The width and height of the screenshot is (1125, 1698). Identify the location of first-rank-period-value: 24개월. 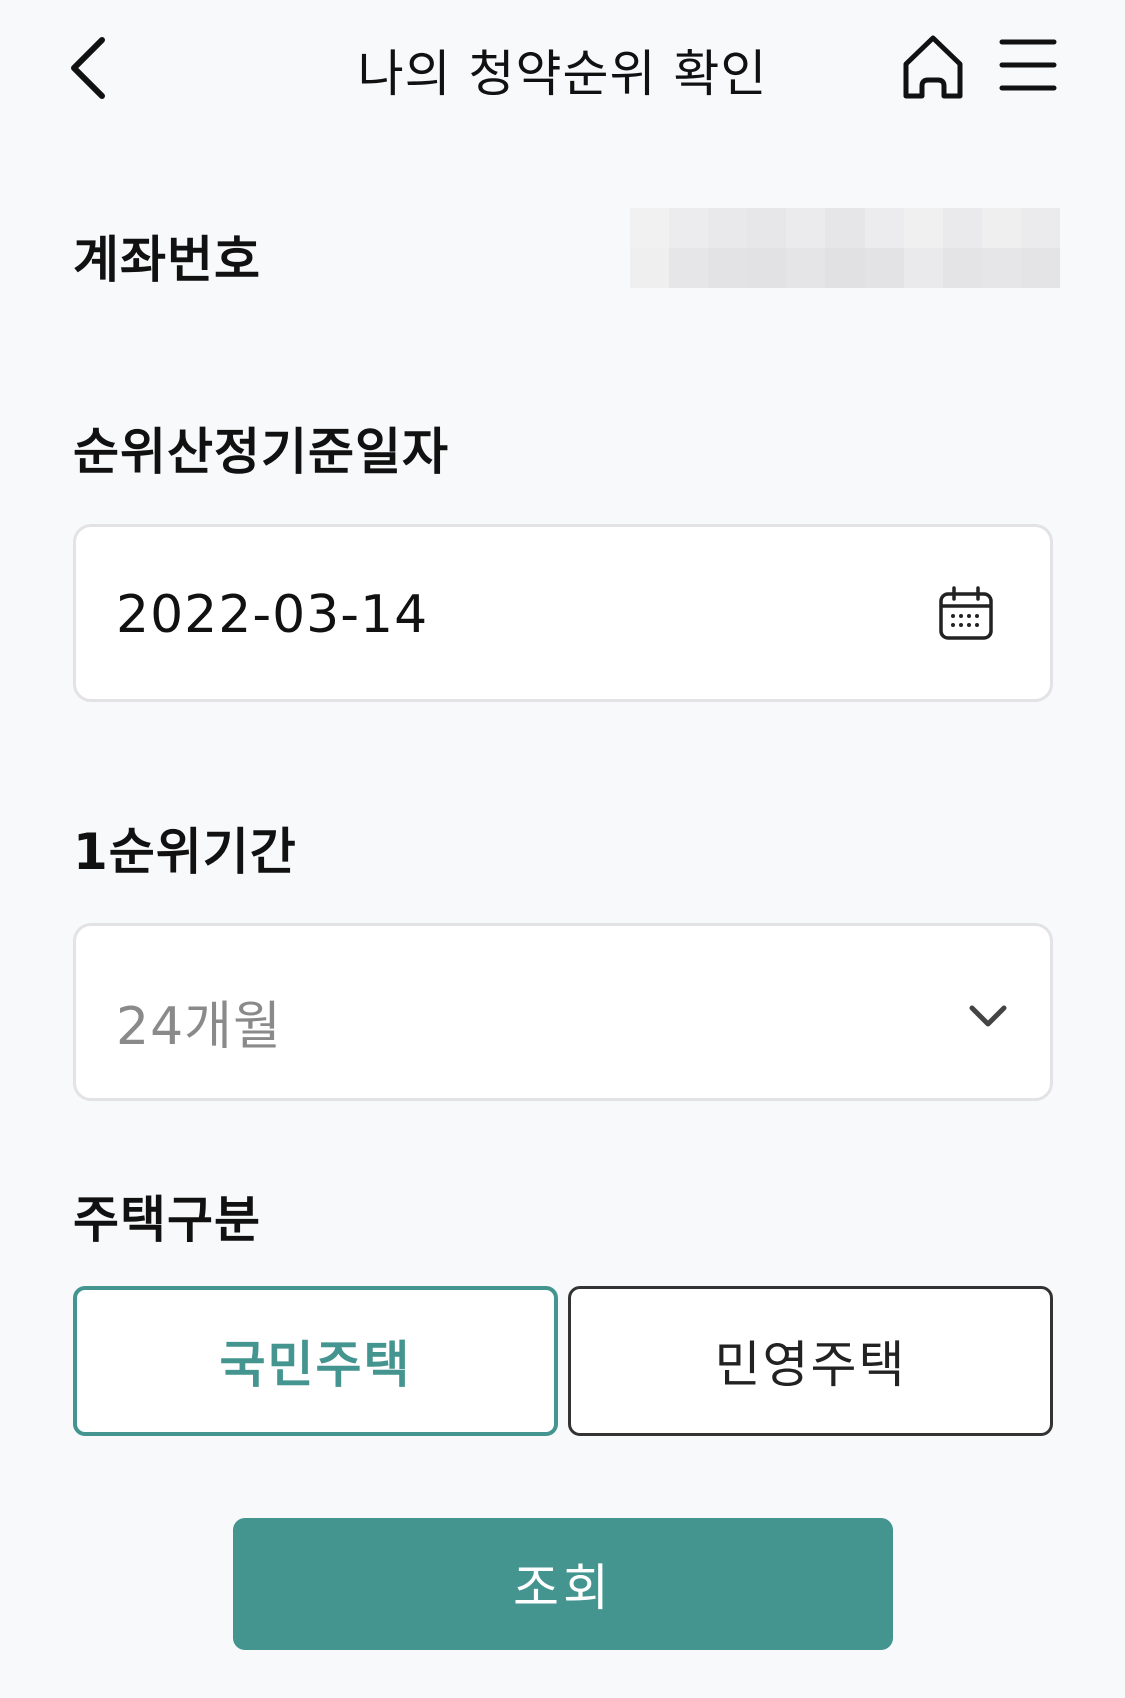
(199, 1027).